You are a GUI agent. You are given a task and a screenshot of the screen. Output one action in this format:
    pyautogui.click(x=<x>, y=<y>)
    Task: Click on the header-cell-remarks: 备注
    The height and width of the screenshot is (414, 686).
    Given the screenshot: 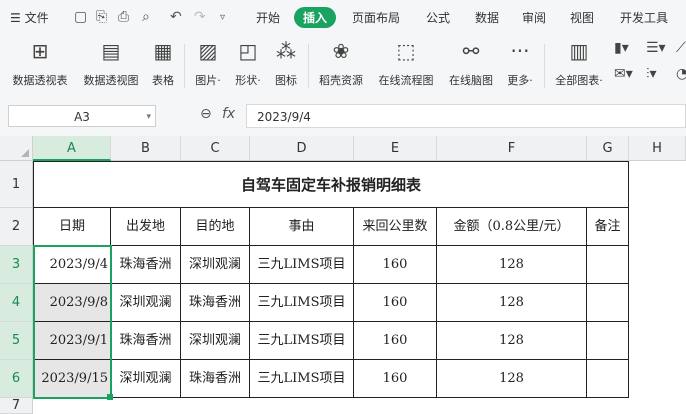 What is the action you would take?
    pyautogui.click(x=608, y=227)
    